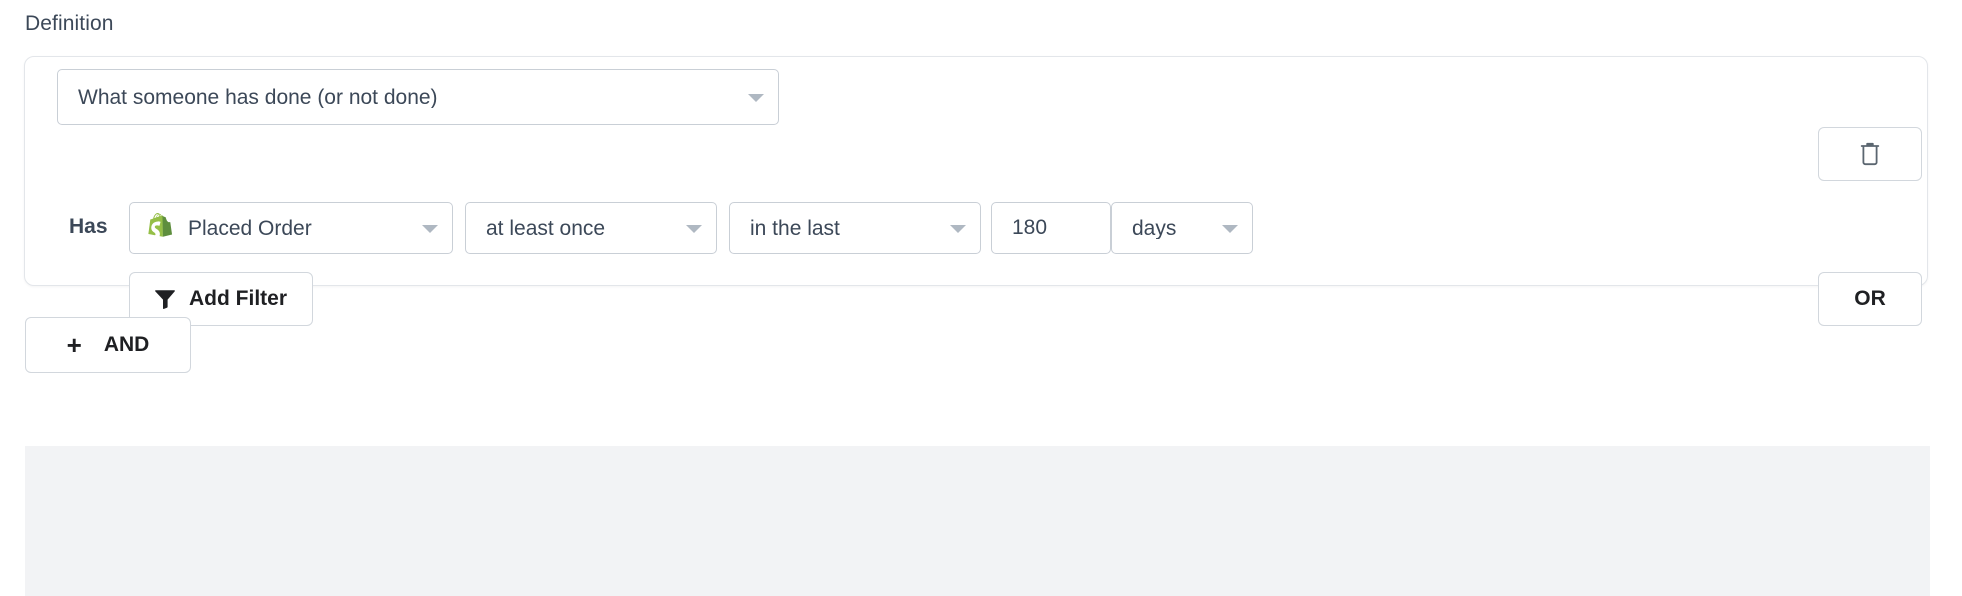  Describe the element at coordinates (74, 345) in the screenshot. I see `plus-icon: +` at that location.